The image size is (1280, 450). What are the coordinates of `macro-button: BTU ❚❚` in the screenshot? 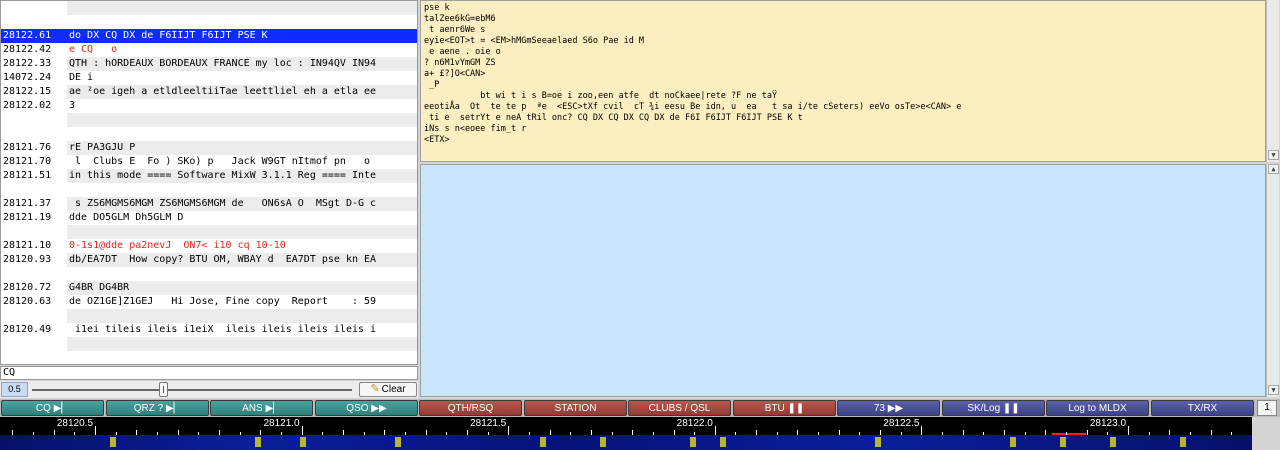 It's located at (784, 408).